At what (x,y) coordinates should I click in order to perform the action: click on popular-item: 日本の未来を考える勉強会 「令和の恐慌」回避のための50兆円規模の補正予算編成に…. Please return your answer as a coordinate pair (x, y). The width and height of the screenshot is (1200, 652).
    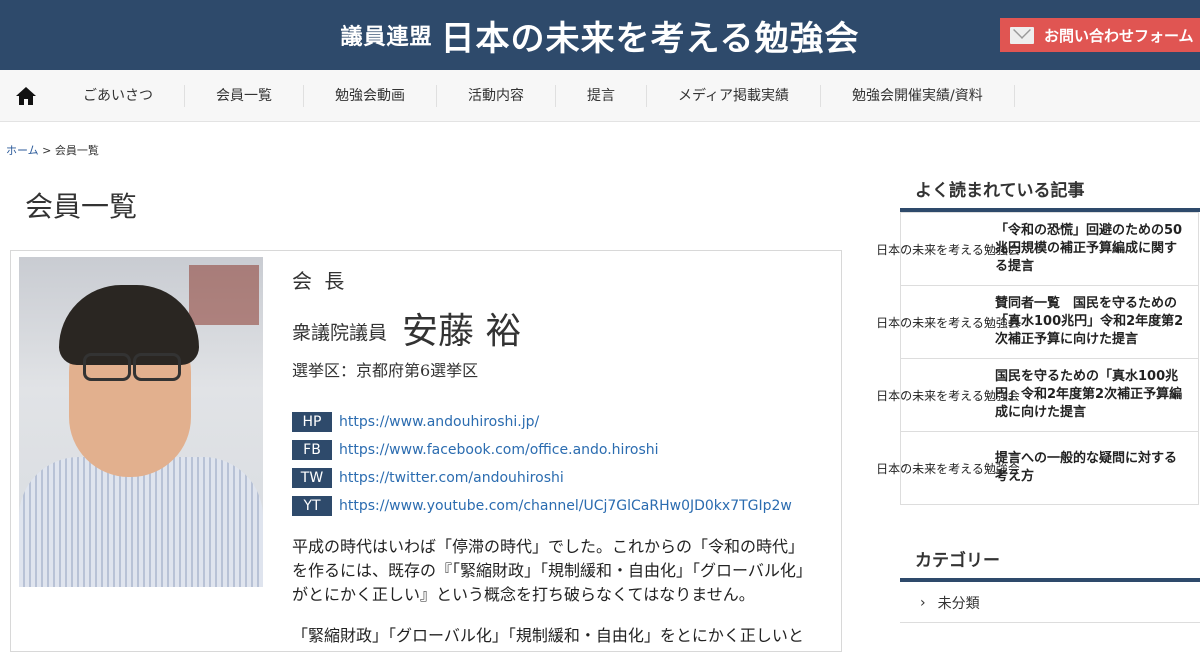
    Looking at the image, I should click on (1037, 249).